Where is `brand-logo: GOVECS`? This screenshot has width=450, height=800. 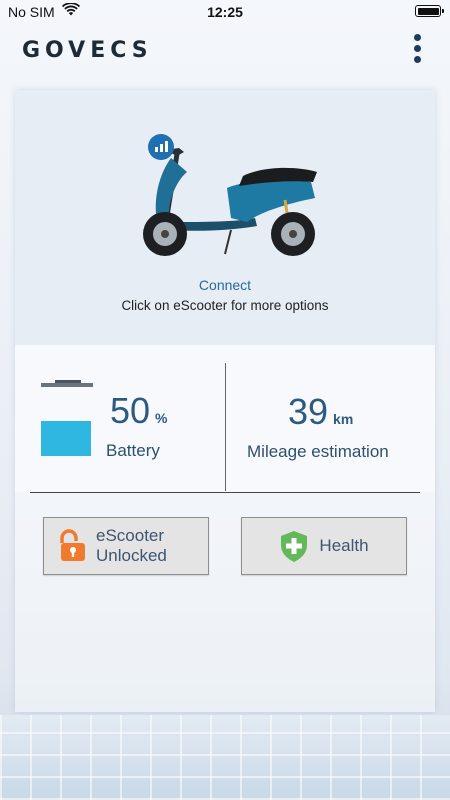
brand-logo: GOVECS is located at coordinates (87, 49).